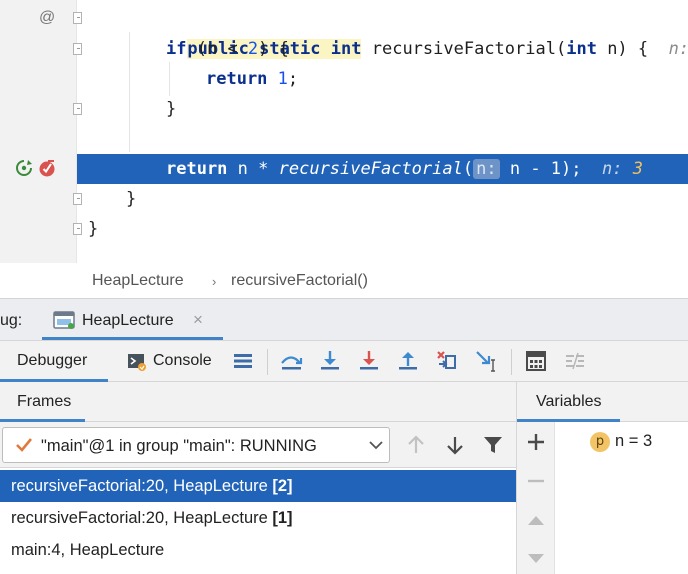 The image size is (688, 574). What do you see at coordinates (536, 481) in the screenshot?
I see `remove-watch-minus-icon` at bounding box center [536, 481].